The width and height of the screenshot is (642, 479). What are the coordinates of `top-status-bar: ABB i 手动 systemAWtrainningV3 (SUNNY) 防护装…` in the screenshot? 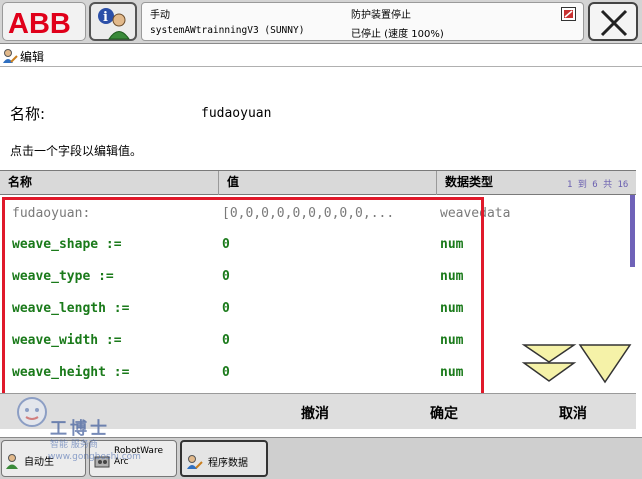 It's located at (321, 22).